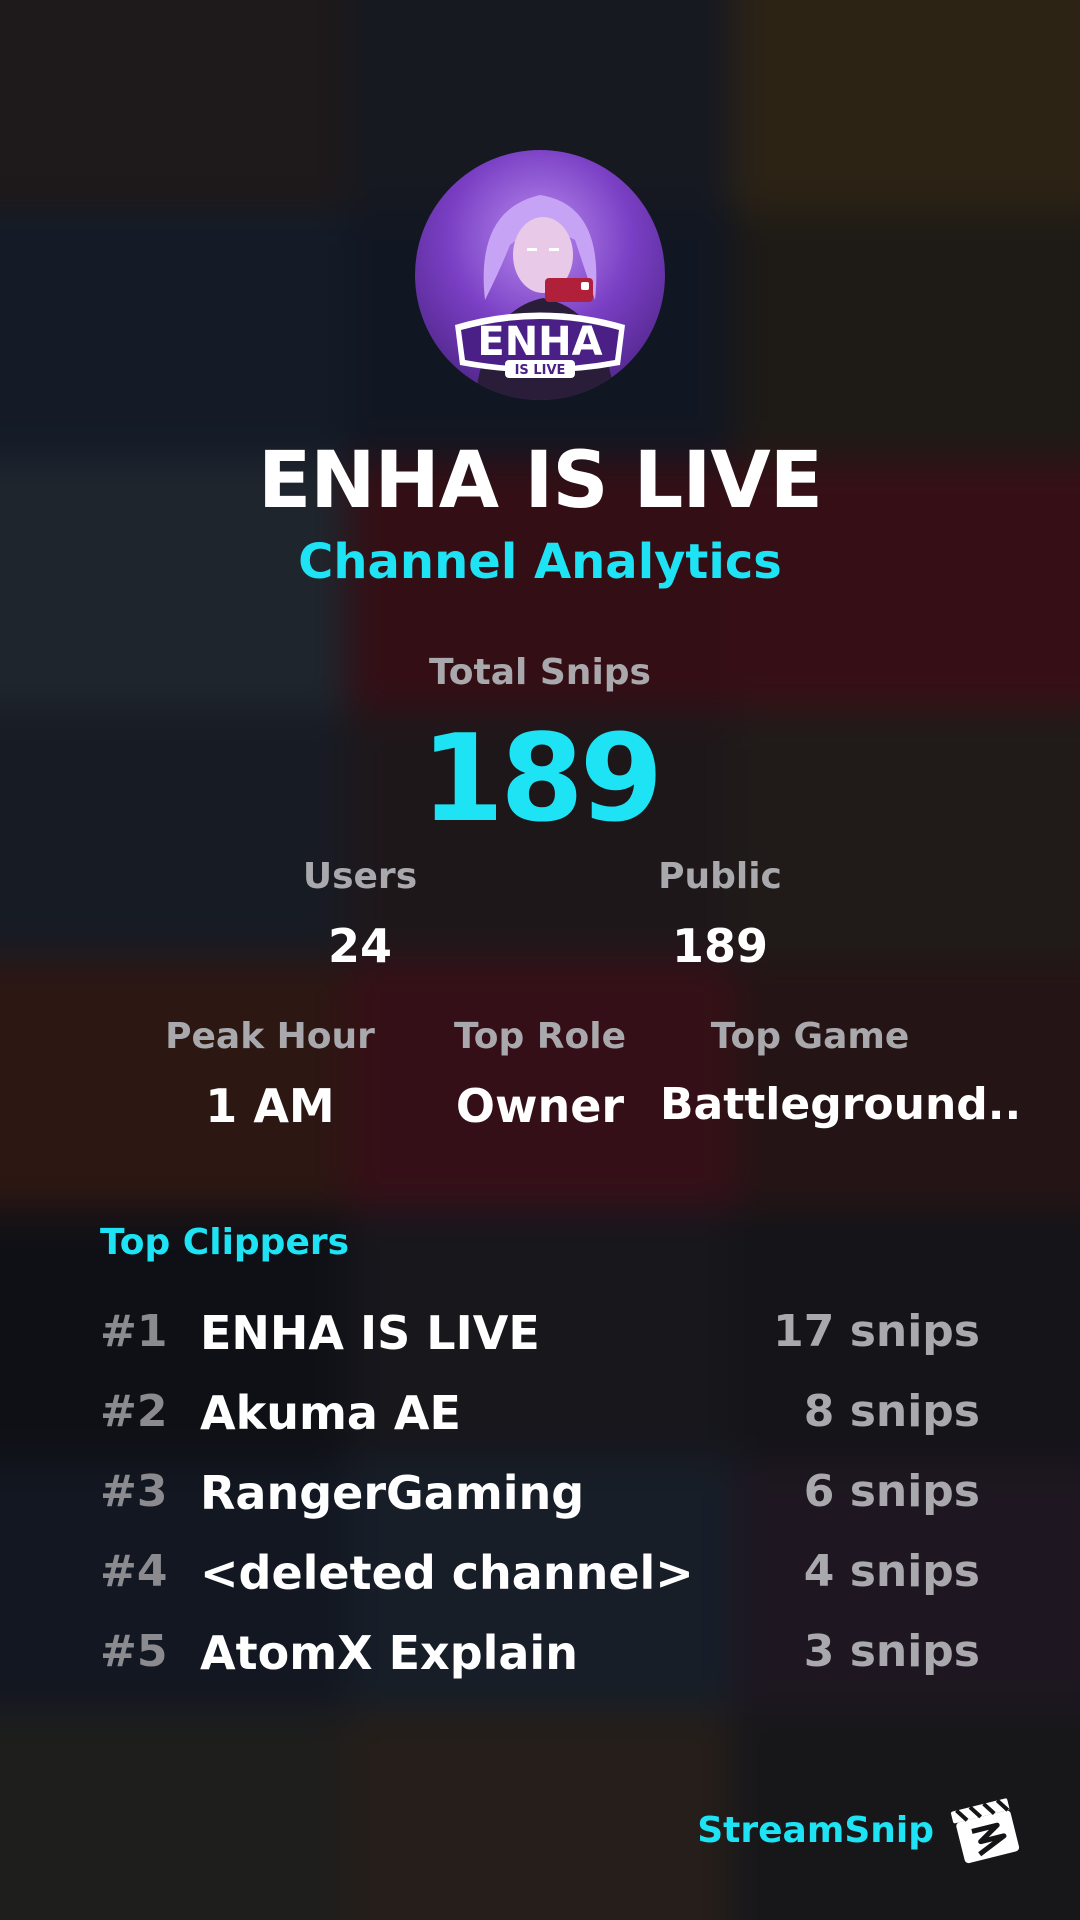 This screenshot has height=1920, width=1080. Describe the element at coordinates (876, 1331) in the screenshot. I see `clipper-snip-count: 17 snips` at that location.